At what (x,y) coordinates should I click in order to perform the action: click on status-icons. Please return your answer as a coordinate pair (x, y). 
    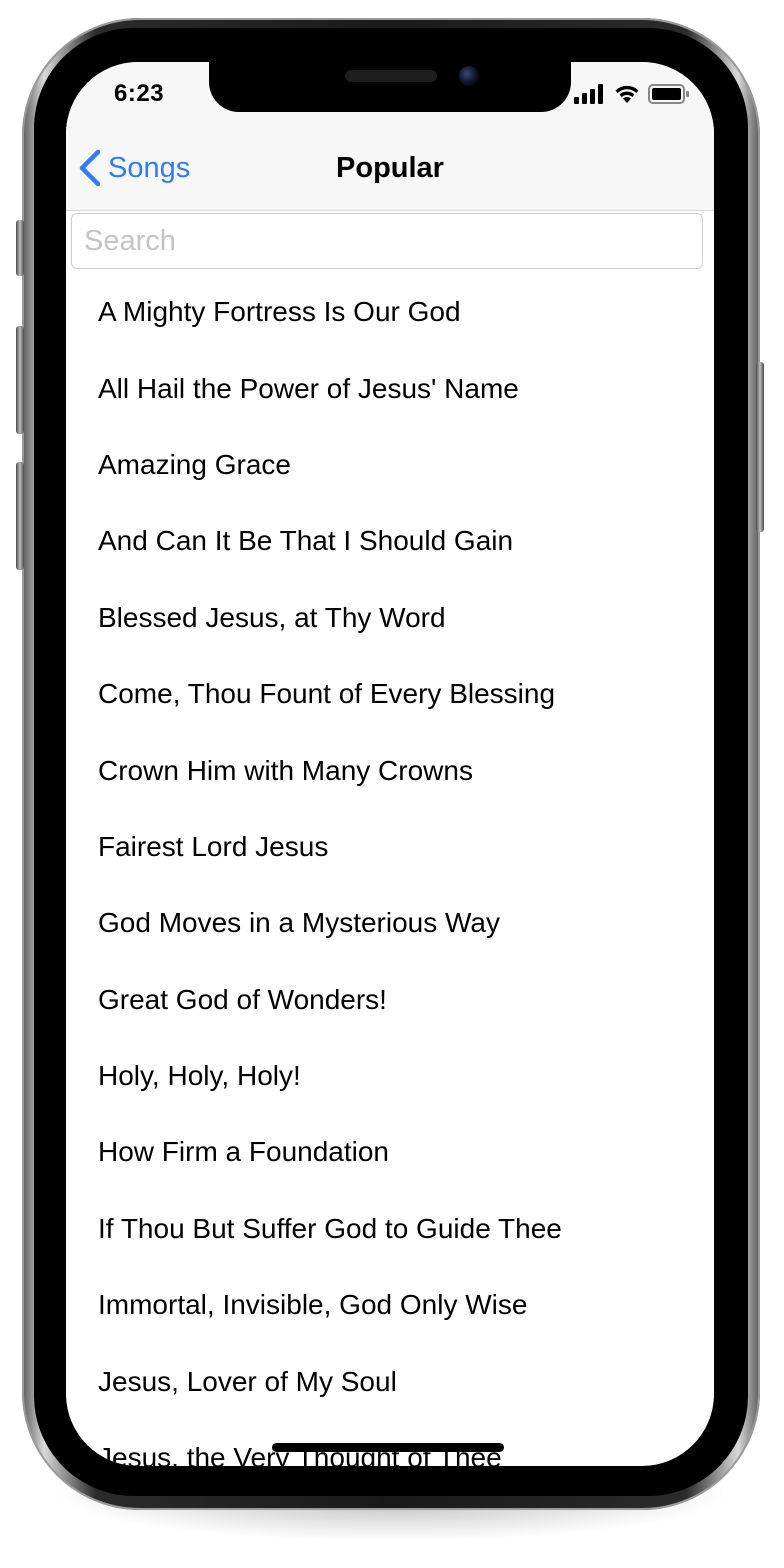
    Looking at the image, I should click on (632, 94).